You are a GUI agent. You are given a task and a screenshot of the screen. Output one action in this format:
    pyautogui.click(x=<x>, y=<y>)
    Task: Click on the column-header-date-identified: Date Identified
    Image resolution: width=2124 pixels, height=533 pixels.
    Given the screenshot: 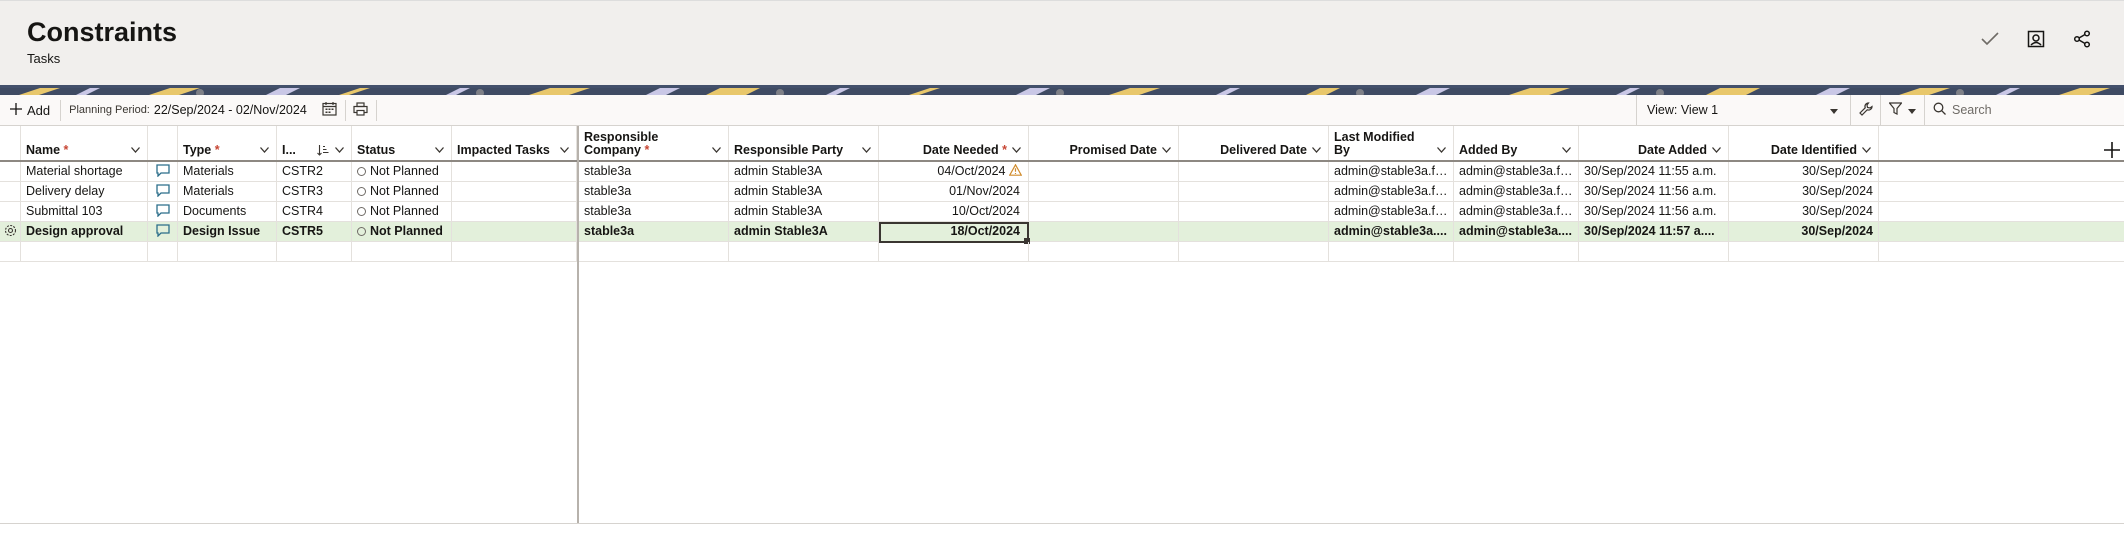 What is the action you would take?
    pyautogui.click(x=1804, y=143)
    